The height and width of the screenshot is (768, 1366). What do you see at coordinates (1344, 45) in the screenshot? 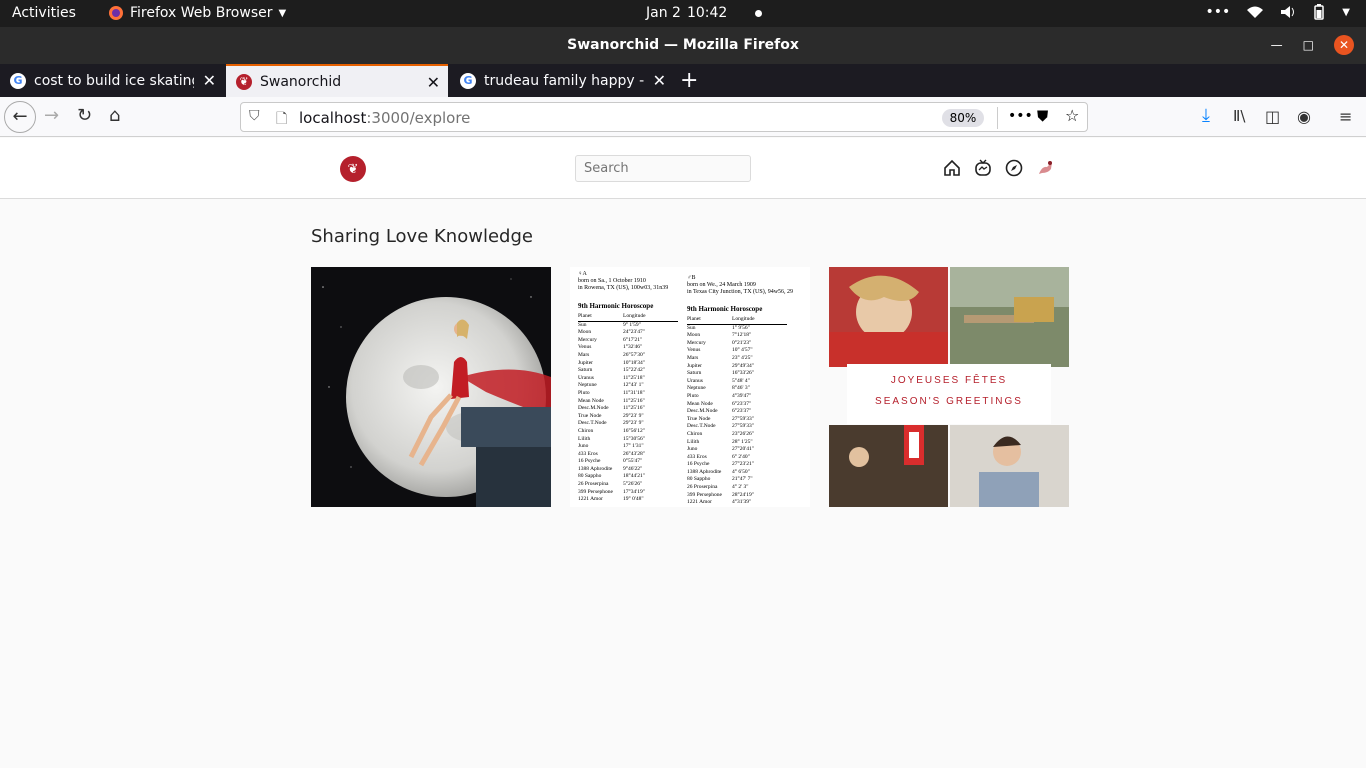
I see `close-window-icon: ✕` at bounding box center [1344, 45].